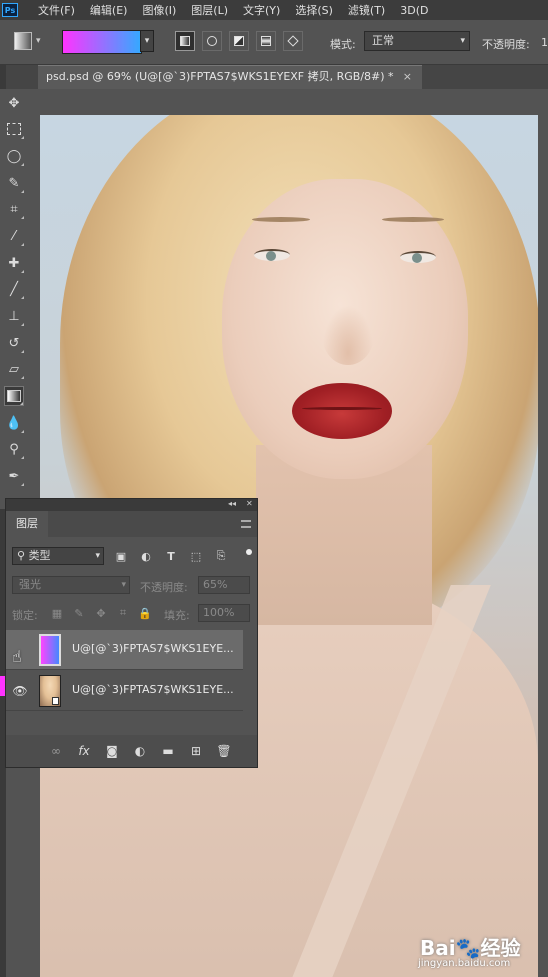  I want to click on fill-input: 100%, so click(224, 613).